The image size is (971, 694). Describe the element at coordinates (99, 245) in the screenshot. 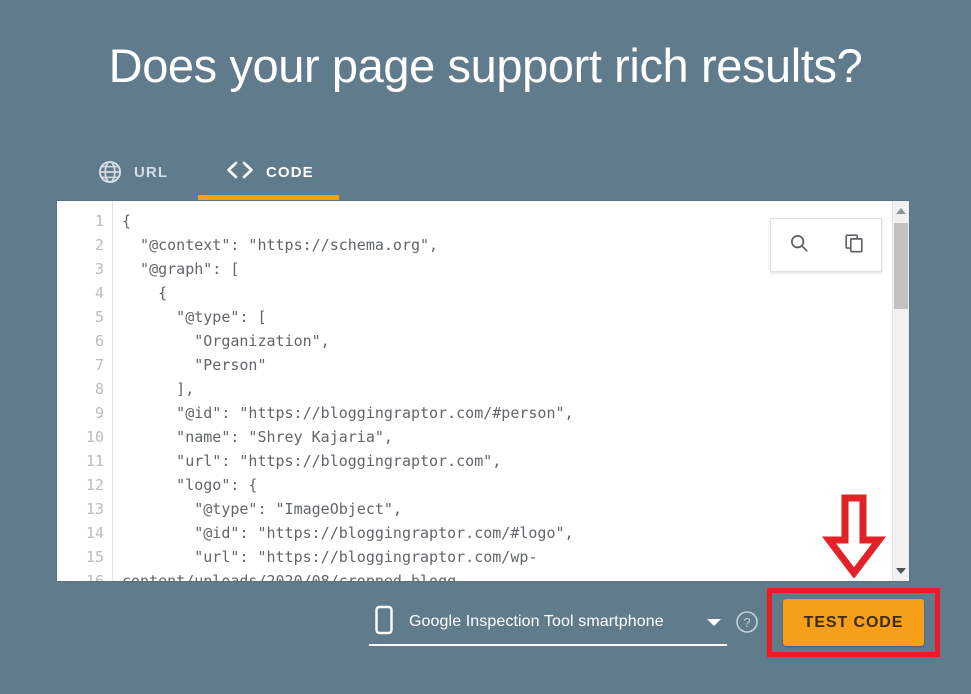

I see `line-number: 2` at that location.